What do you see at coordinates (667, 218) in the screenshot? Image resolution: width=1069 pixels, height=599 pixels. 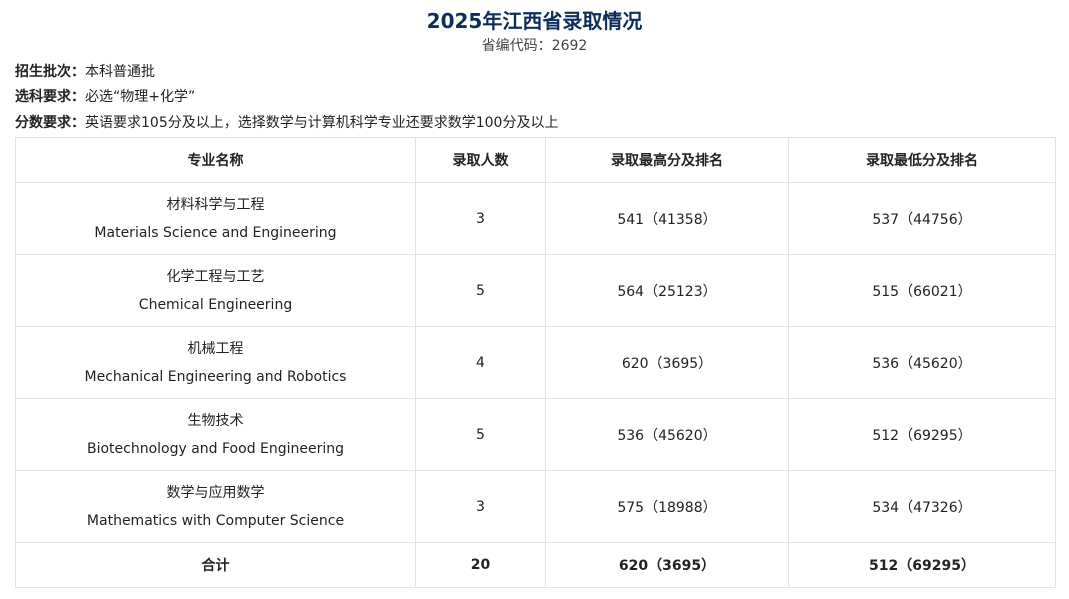 I see `max-score-cell: 541（41358）` at bounding box center [667, 218].